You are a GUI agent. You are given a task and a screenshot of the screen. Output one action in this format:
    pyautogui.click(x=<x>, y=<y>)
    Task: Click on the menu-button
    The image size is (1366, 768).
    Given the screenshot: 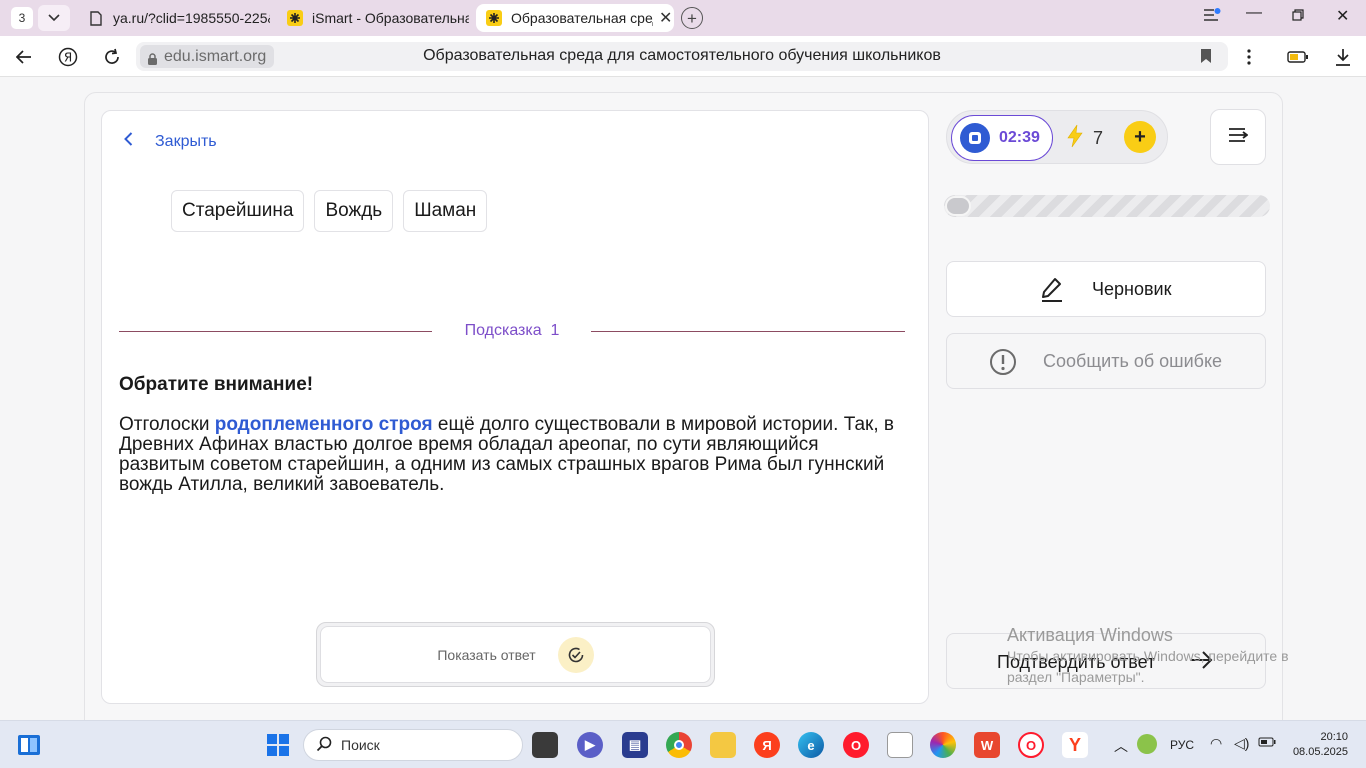 What is the action you would take?
    pyautogui.click(x=1238, y=137)
    